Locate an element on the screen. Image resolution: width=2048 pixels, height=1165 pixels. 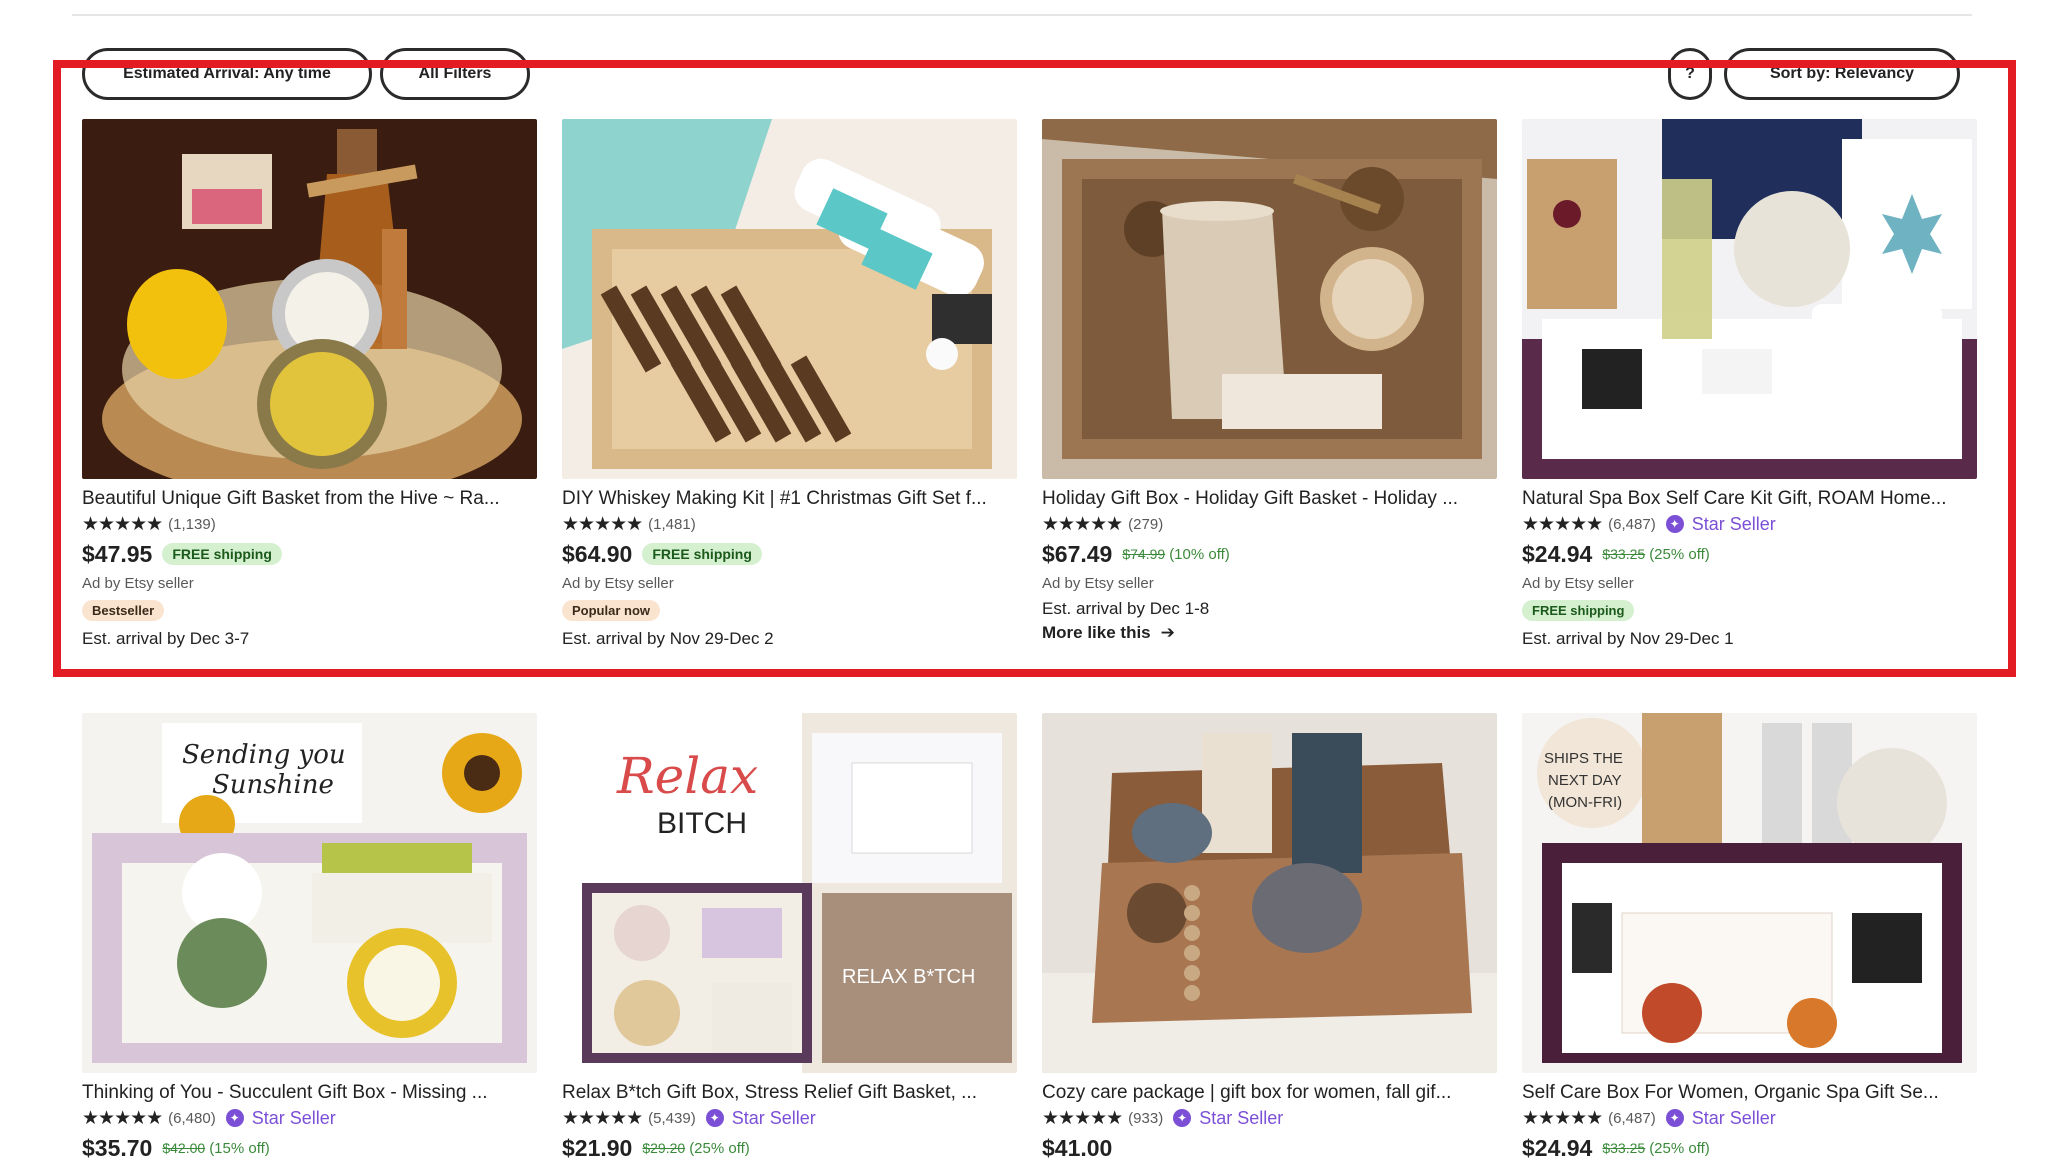
svg-text: RELAX B*TCH is located at coordinates (908, 977).